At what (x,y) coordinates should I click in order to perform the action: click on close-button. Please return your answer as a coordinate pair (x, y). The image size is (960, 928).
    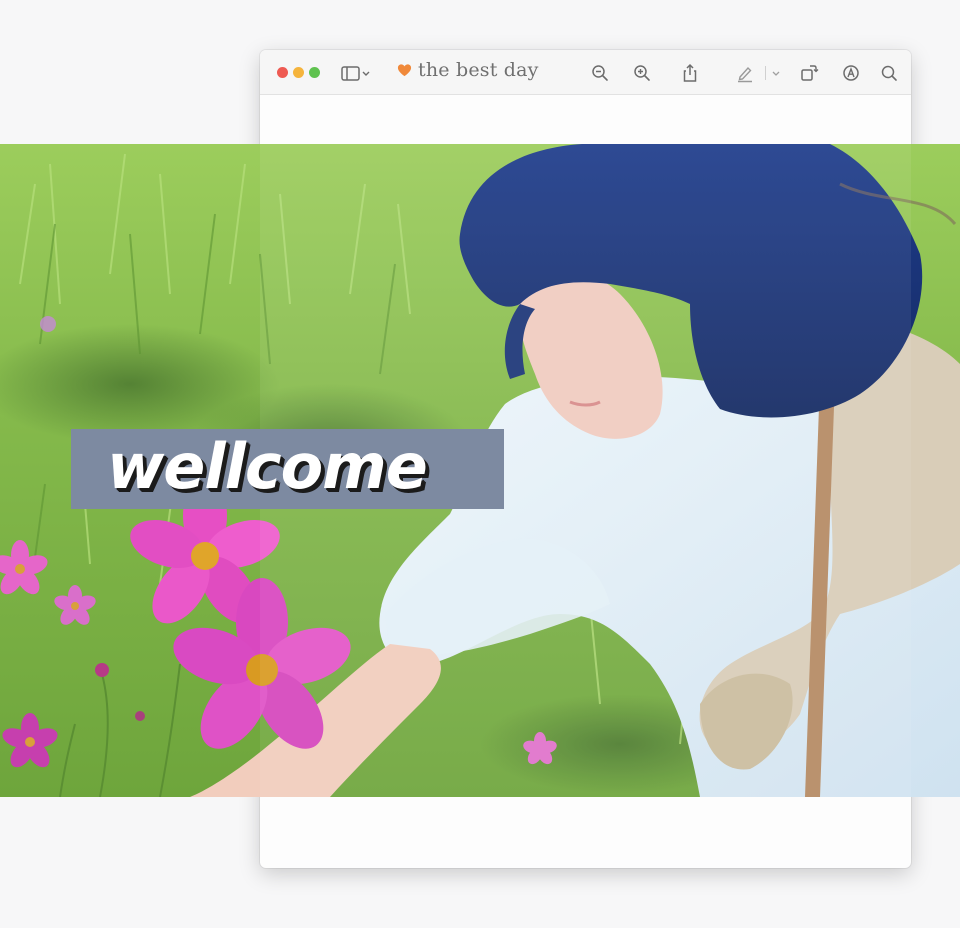
    Looking at the image, I should click on (282, 72).